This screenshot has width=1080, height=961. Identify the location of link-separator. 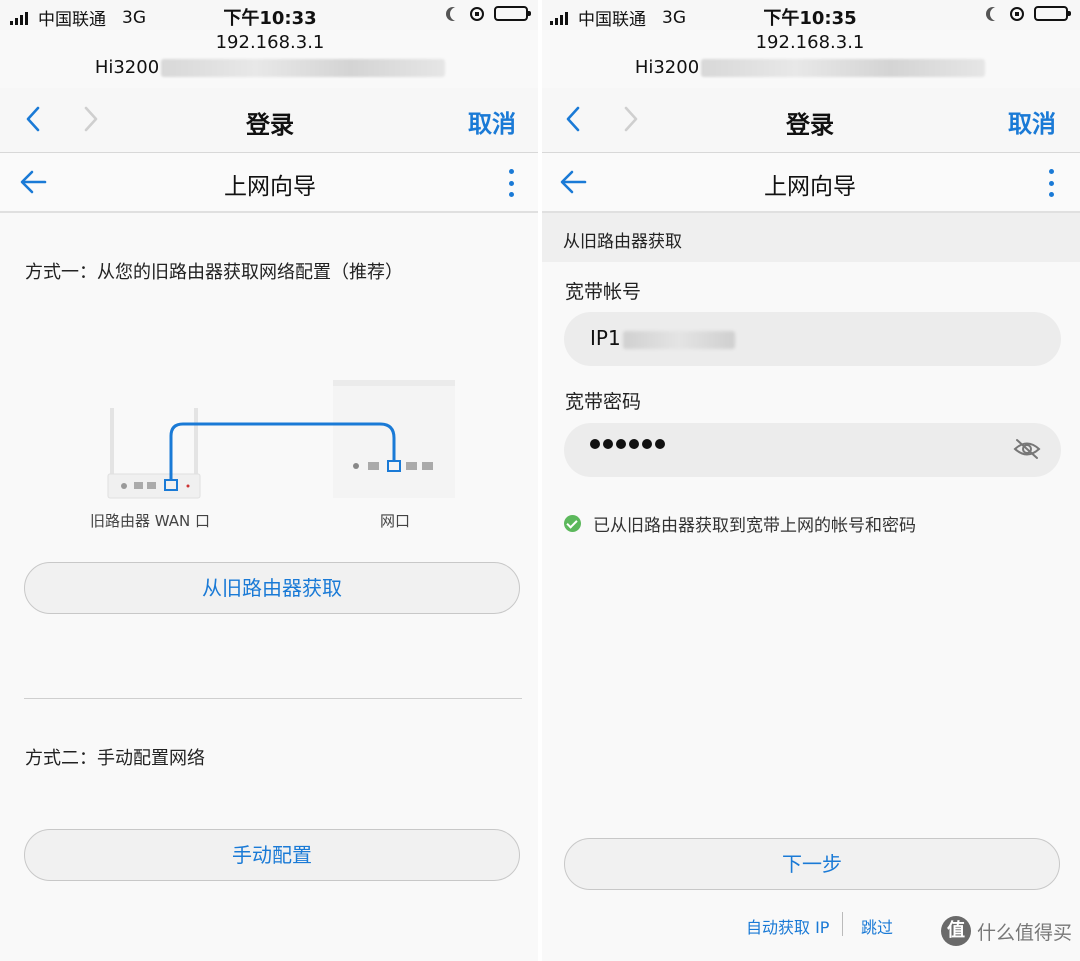
(842, 924).